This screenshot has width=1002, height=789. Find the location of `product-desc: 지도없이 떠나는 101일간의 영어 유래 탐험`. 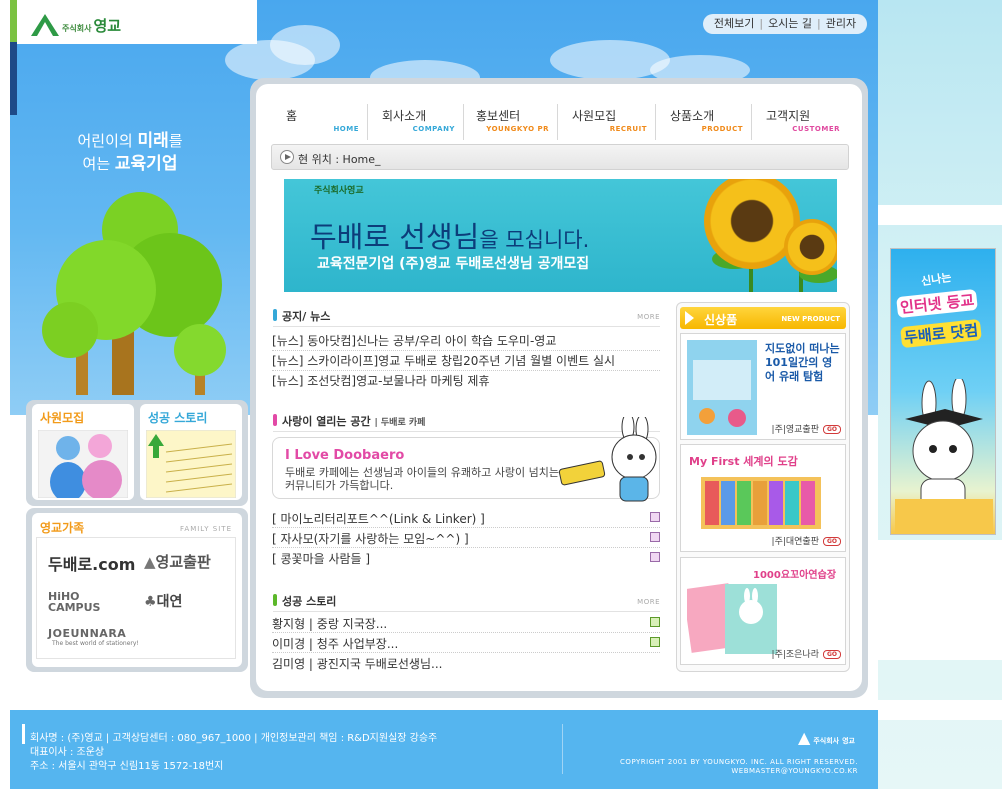

product-desc: 지도없이 떠나는 101일간의 영어 유래 탐험 is located at coordinates (802, 362).